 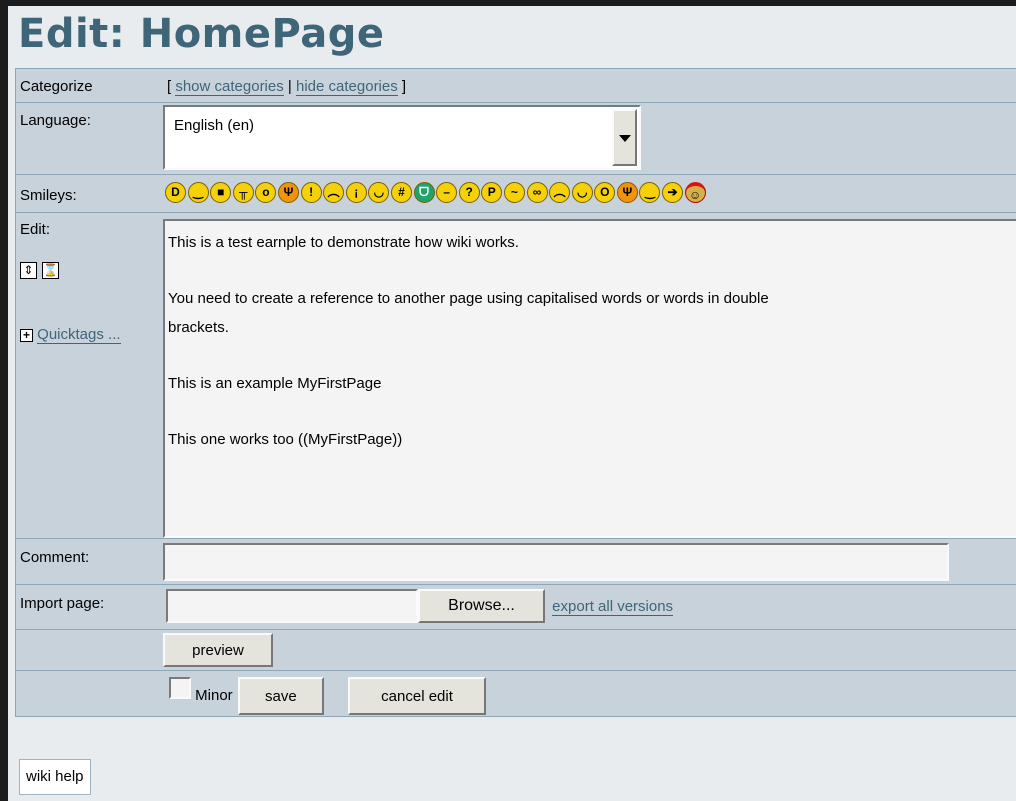 I want to click on chevron-down-icon, so click(x=625, y=138).